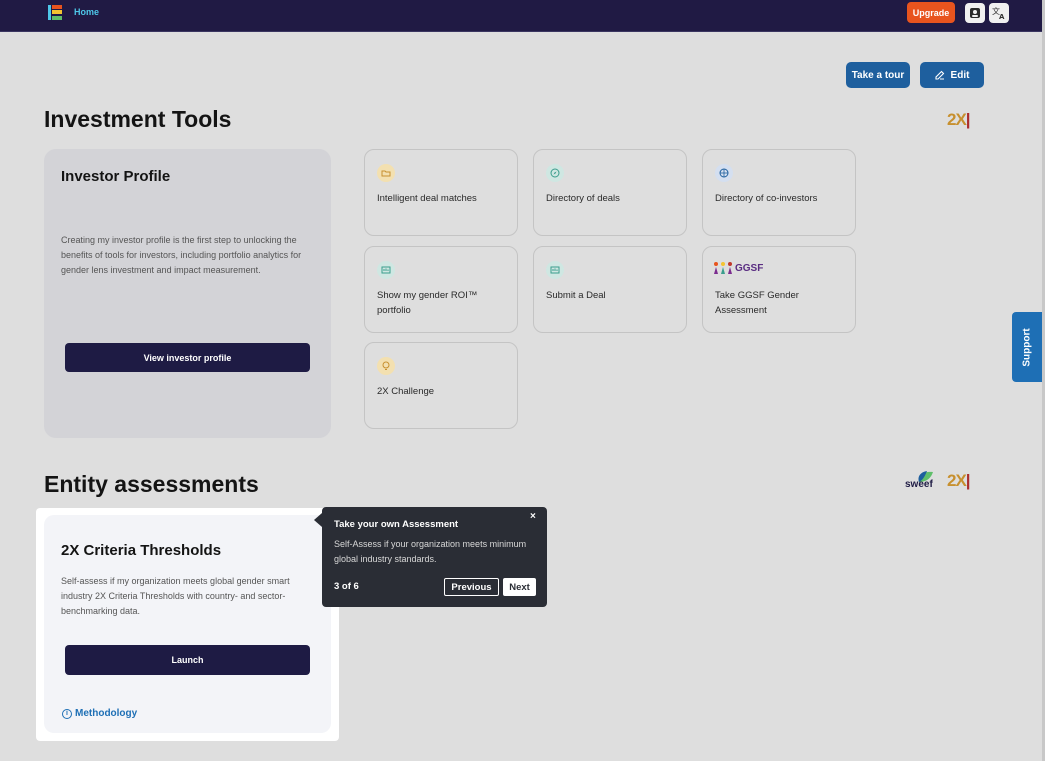 The height and width of the screenshot is (761, 1045). What do you see at coordinates (749, 268) in the screenshot?
I see `ggsf-logo-text: GGSF` at bounding box center [749, 268].